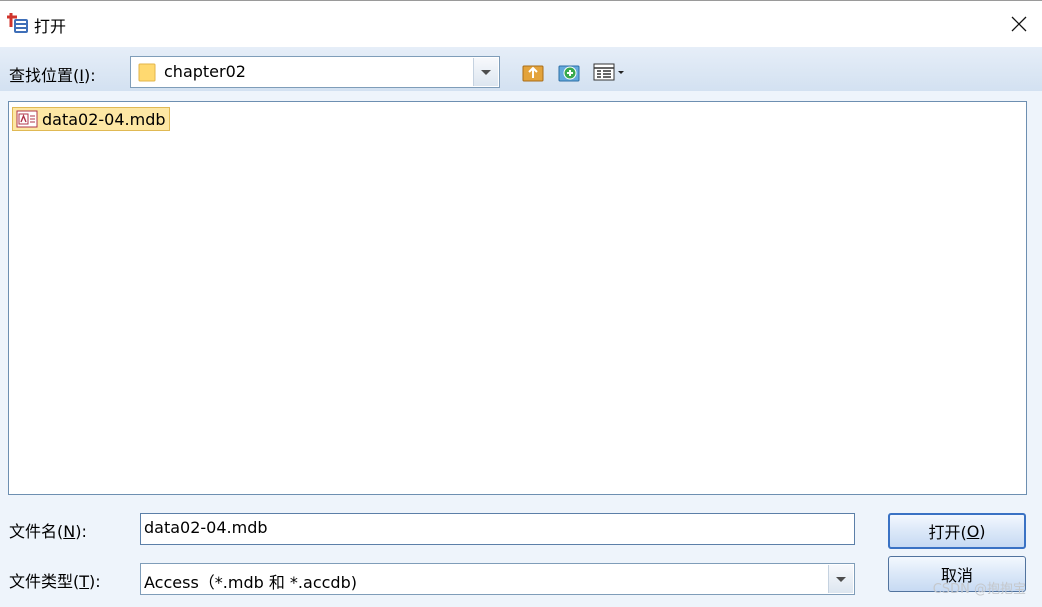  What do you see at coordinates (50, 26) in the screenshot?
I see `window-title: 打开` at bounding box center [50, 26].